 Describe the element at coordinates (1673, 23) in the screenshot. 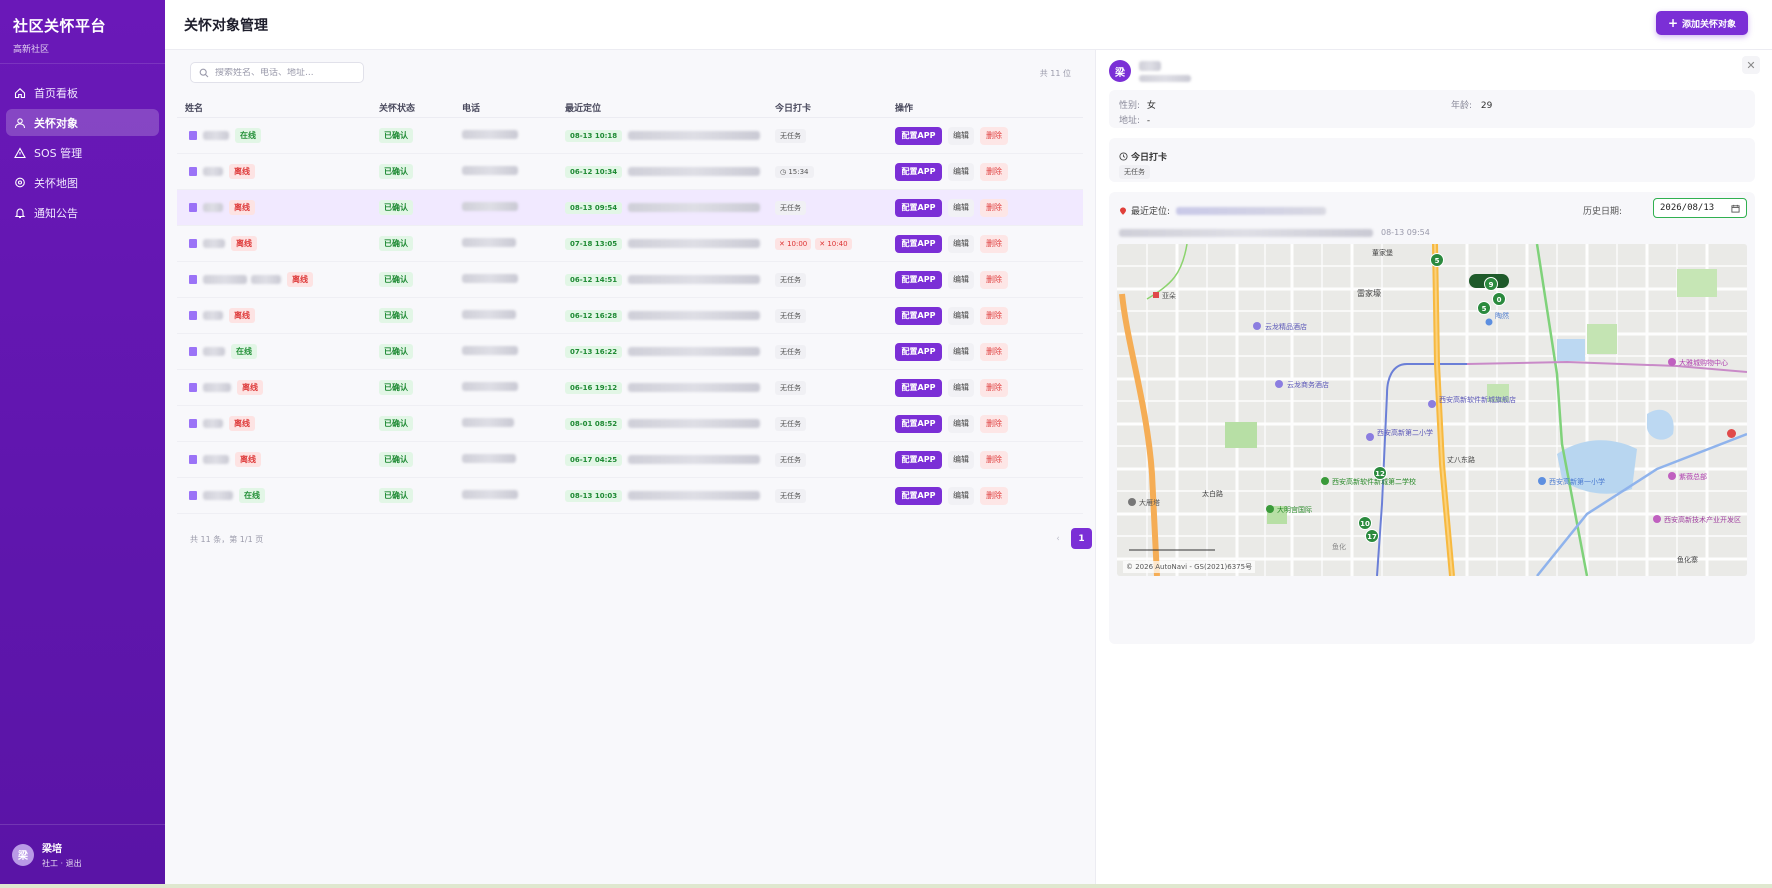

I see `plus-icon: +` at that location.